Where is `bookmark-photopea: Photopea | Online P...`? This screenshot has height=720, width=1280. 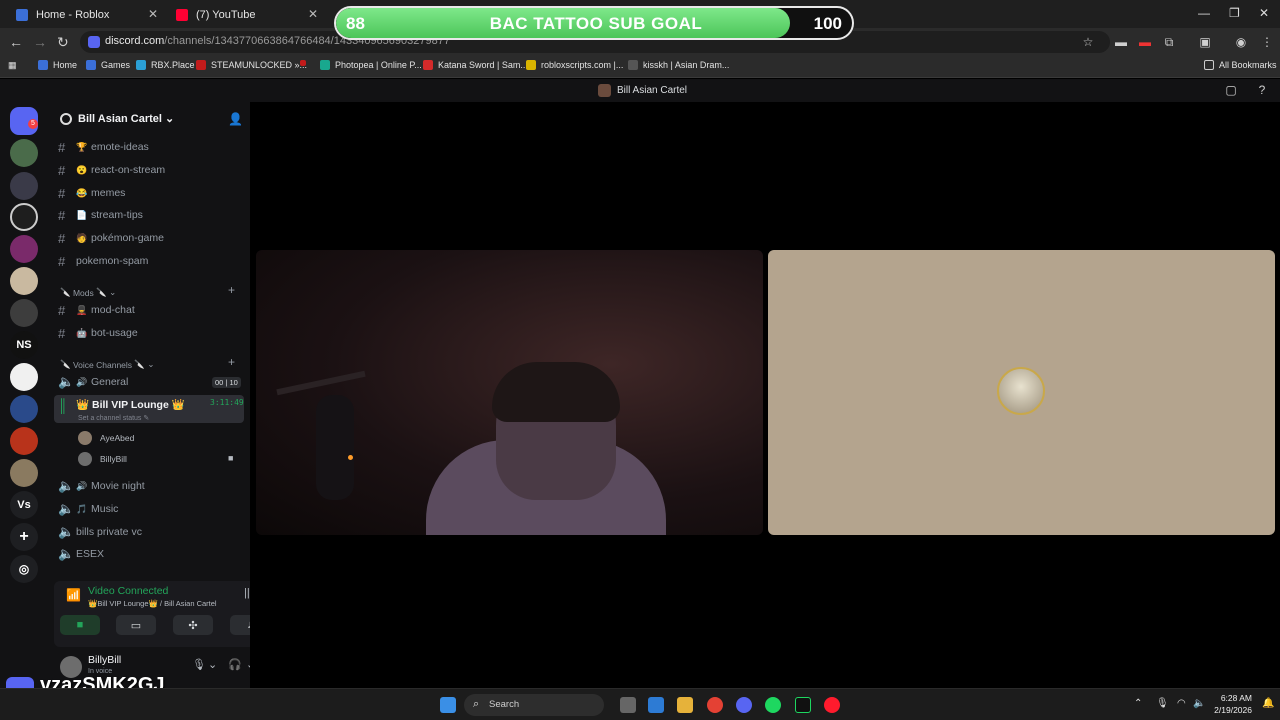 bookmark-photopea: Photopea | Online P... is located at coordinates (371, 65).